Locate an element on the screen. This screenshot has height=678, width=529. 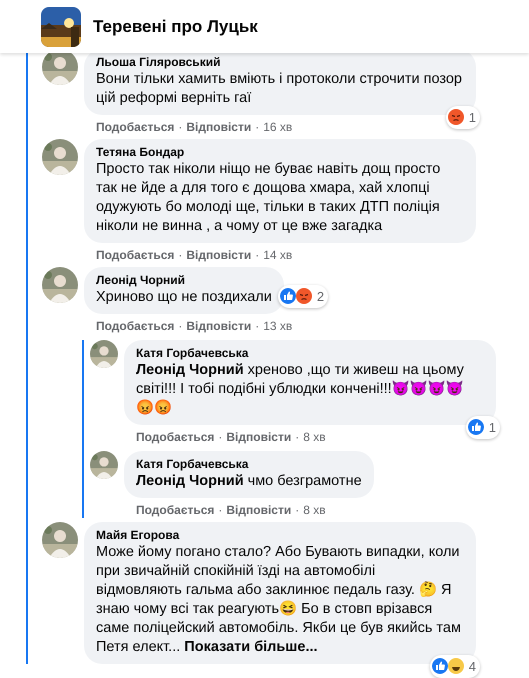
author-name: Леонід Чорний is located at coordinates (184, 280).